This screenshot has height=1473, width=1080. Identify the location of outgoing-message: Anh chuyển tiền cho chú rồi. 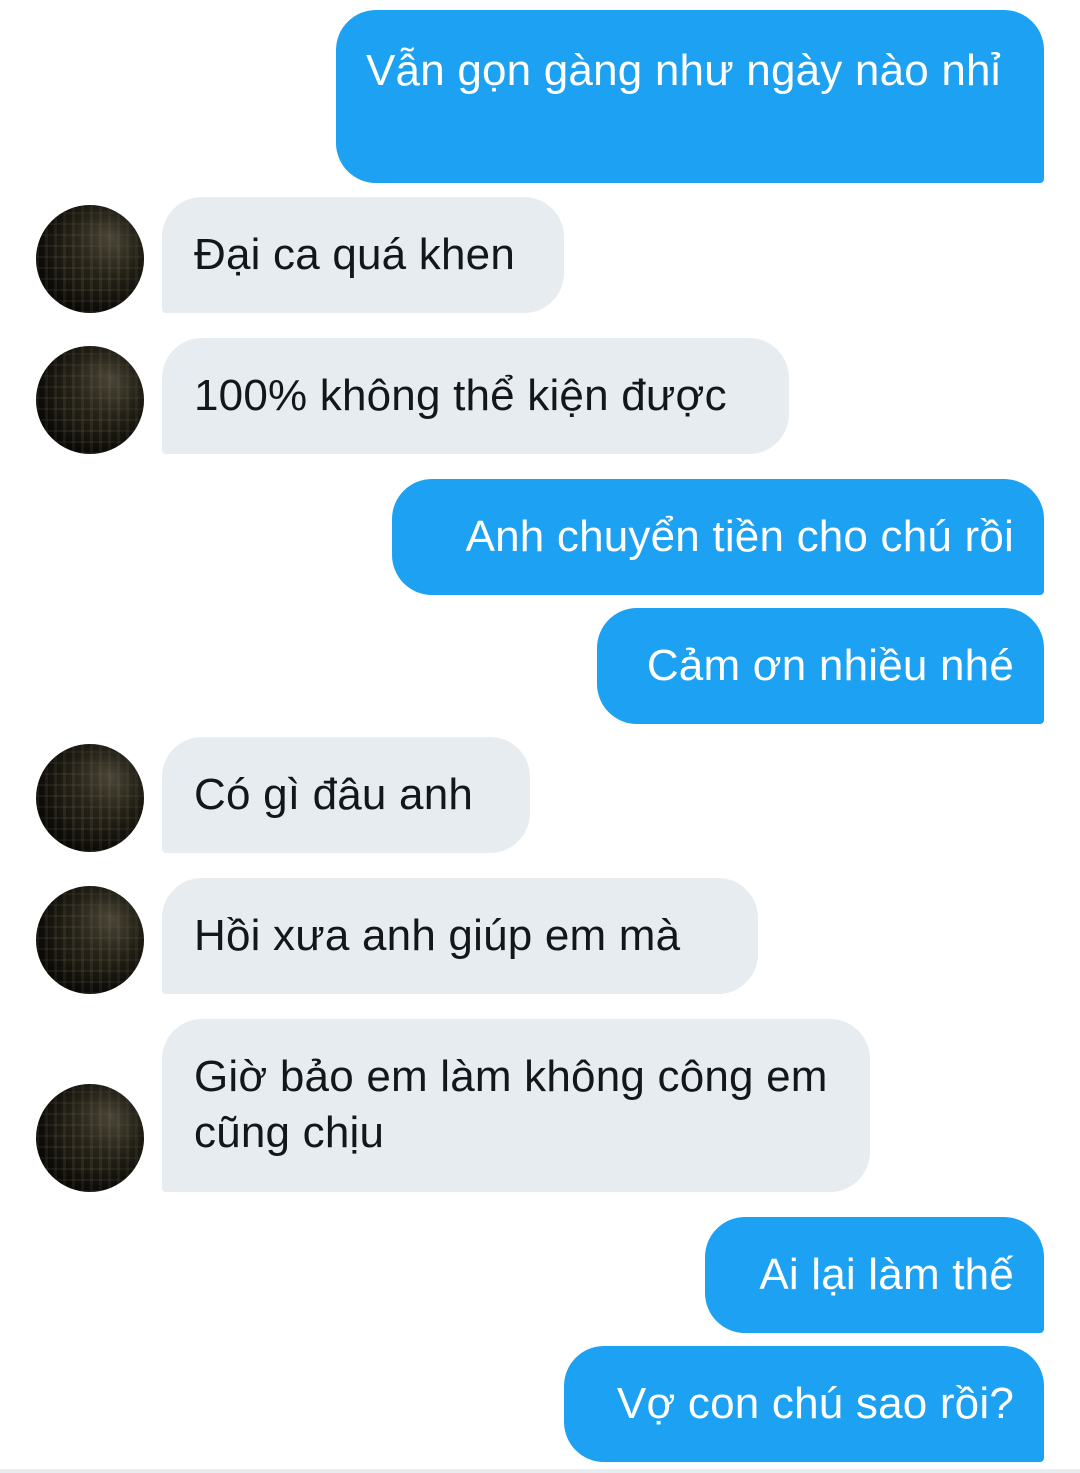
(718, 537).